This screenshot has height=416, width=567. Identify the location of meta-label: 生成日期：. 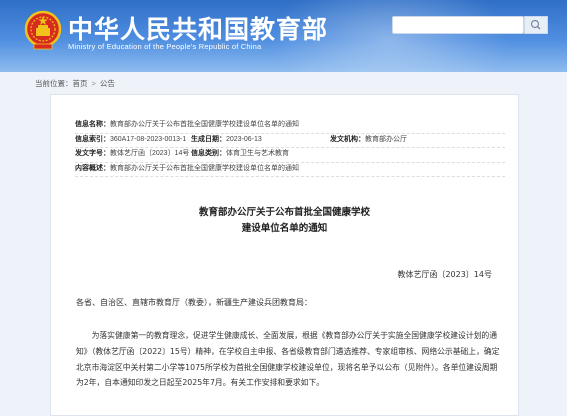
(208, 139).